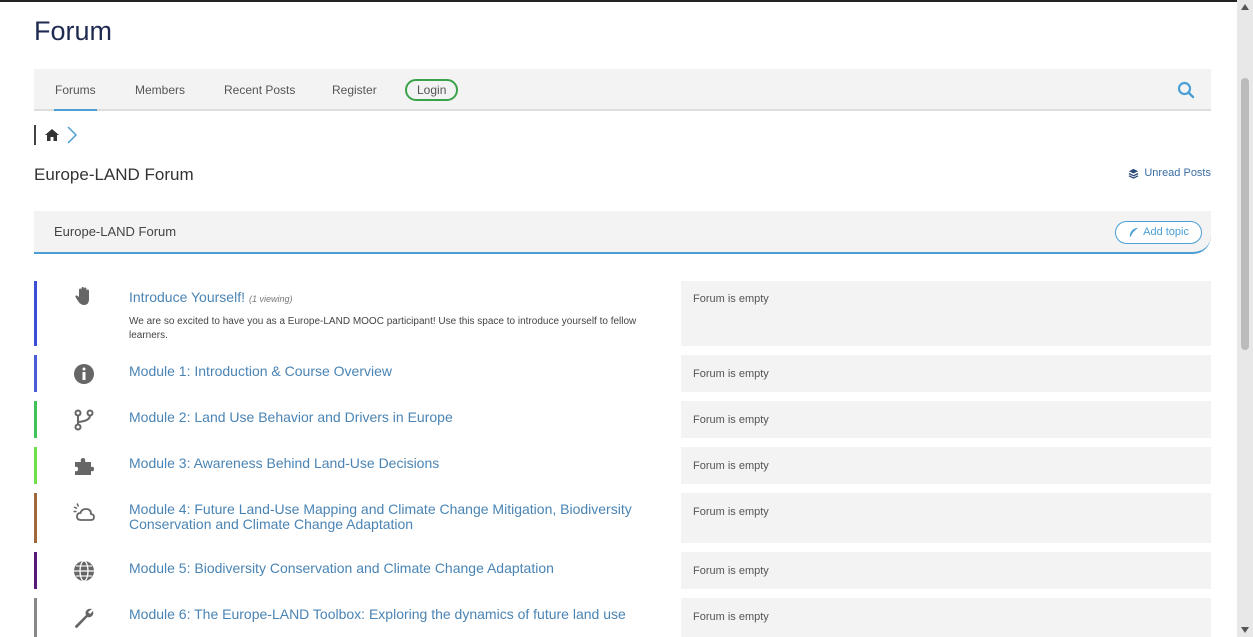 The width and height of the screenshot is (1253, 637). What do you see at coordinates (84, 512) in the screenshot?
I see `cloud-sun-icon` at bounding box center [84, 512].